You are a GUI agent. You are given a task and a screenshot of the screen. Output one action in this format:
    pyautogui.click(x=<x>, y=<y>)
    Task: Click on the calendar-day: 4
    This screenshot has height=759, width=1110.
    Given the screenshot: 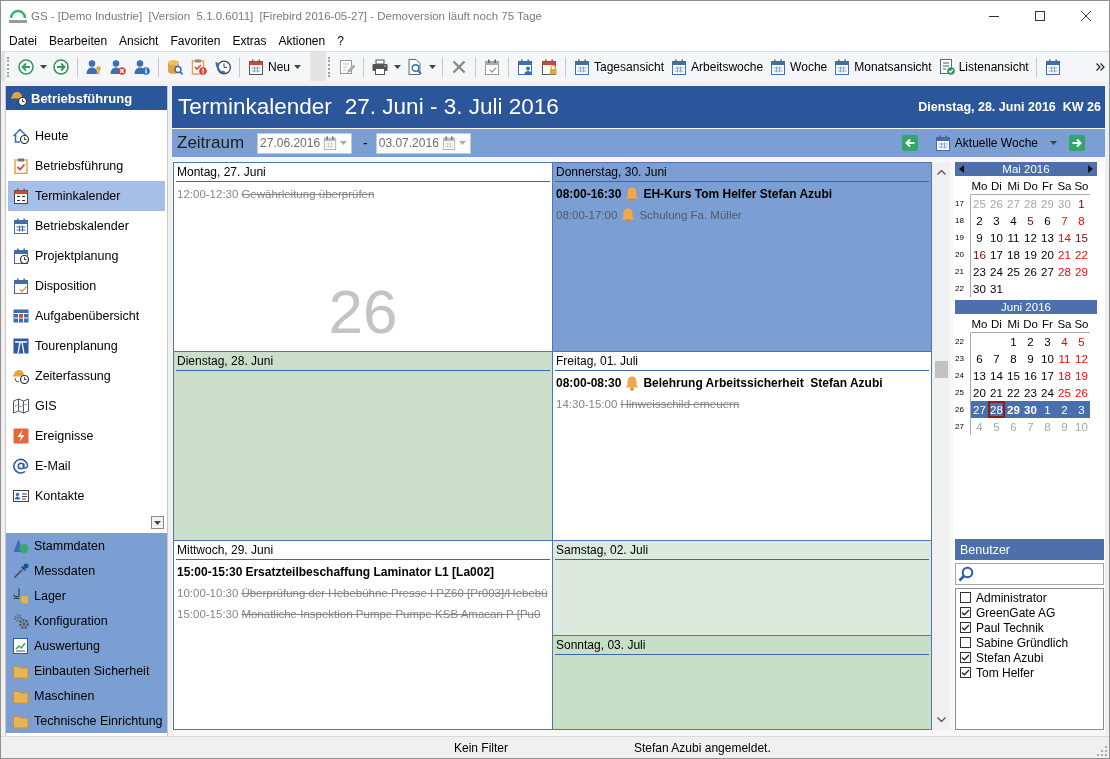 What is the action you would take?
    pyautogui.click(x=1064, y=341)
    